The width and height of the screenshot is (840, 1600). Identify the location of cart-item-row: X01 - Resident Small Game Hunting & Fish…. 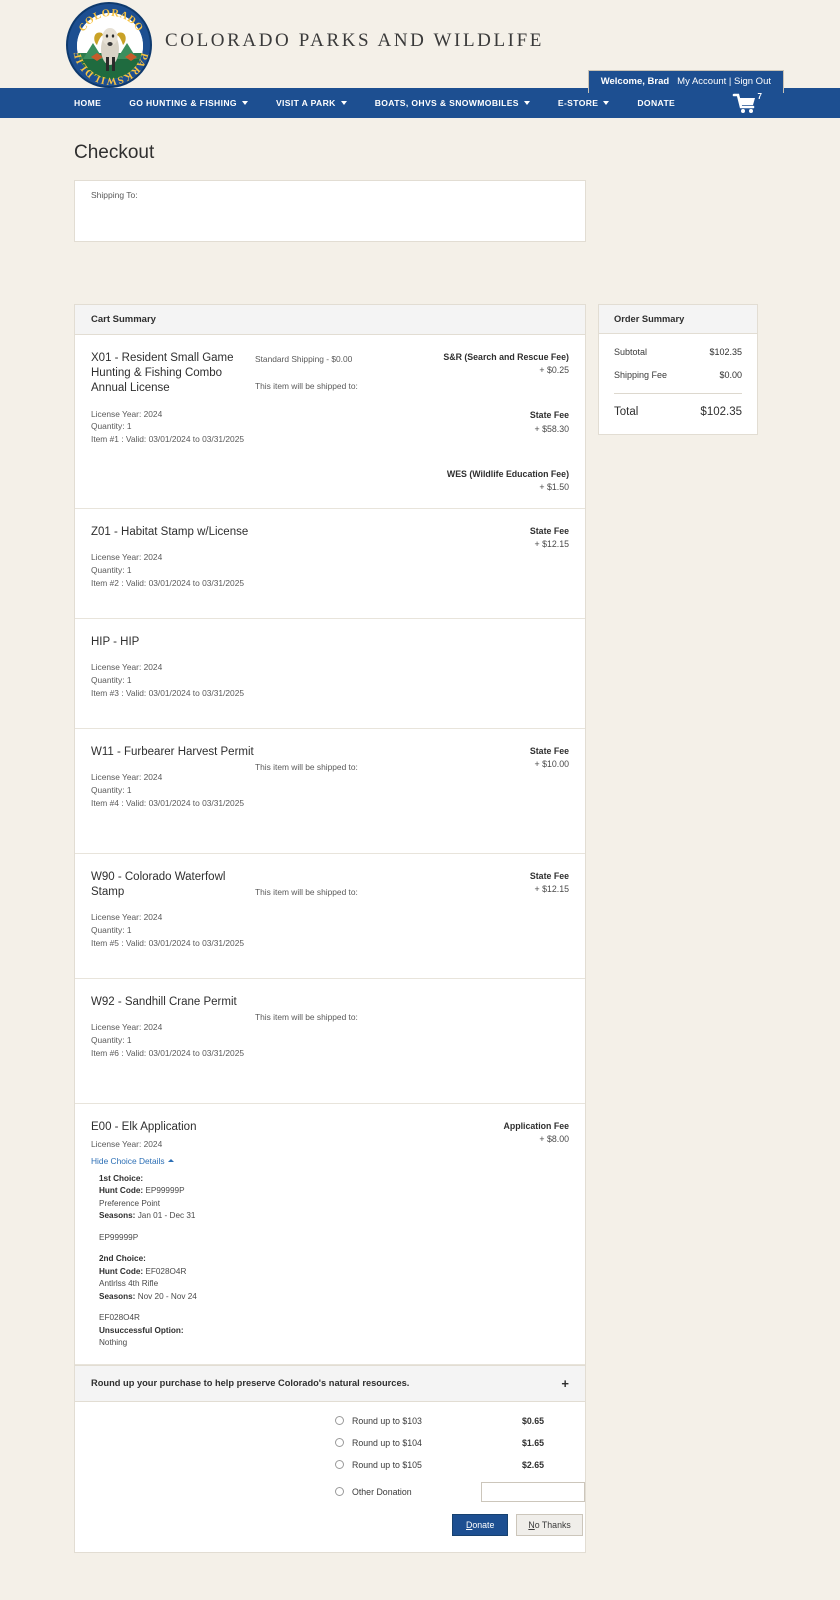
(330, 422).